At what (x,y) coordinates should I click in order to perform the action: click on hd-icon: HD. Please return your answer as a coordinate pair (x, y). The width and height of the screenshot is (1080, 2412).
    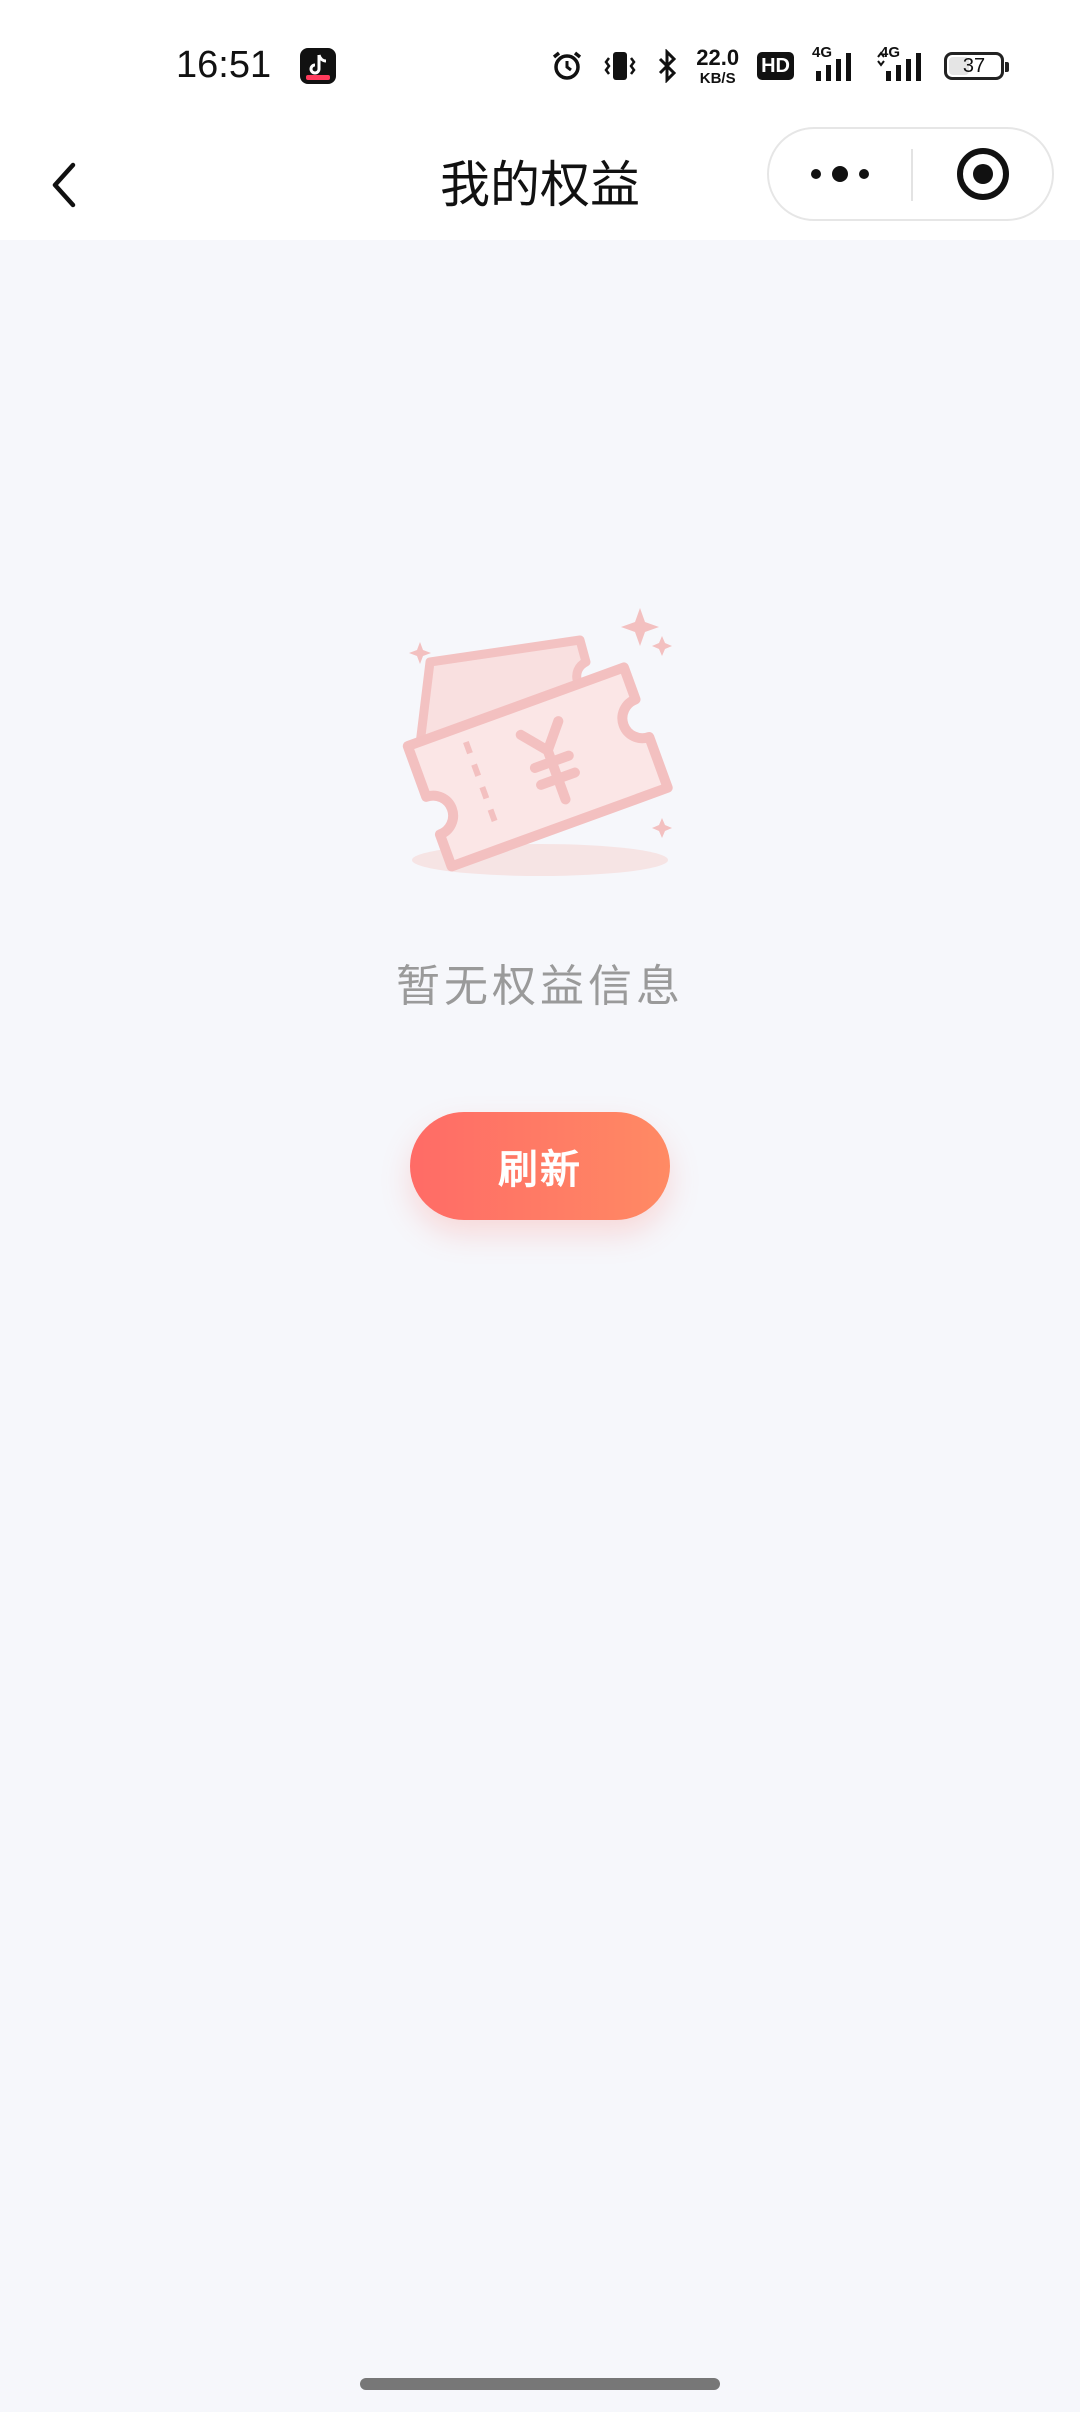
    Looking at the image, I should click on (775, 66).